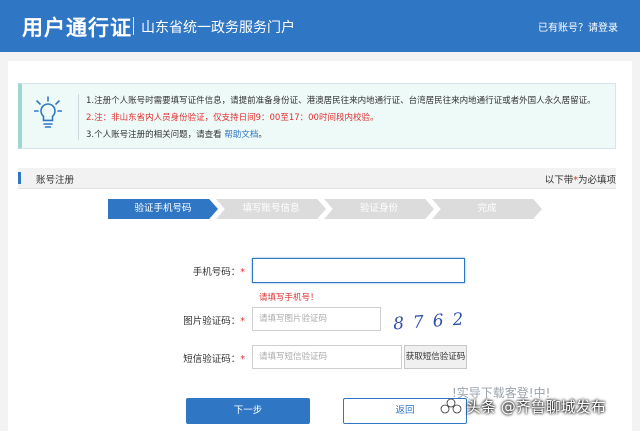 This screenshot has height=431, width=640. What do you see at coordinates (596, 180) in the screenshot?
I see `required-note-suffix: 为必填项` at bounding box center [596, 180].